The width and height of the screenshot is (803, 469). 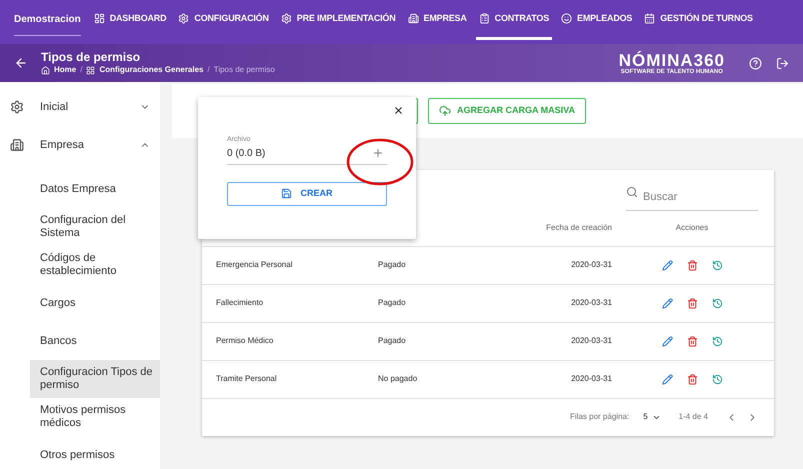 What do you see at coordinates (91, 70) in the screenshot?
I see `grid-icon` at bounding box center [91, 70].